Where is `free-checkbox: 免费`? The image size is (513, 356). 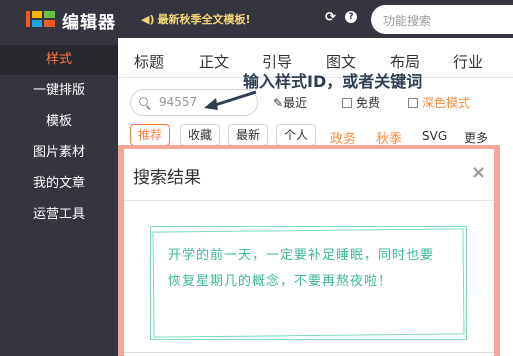 free-checkbox: 免费 is located at coordinates (361, 102).